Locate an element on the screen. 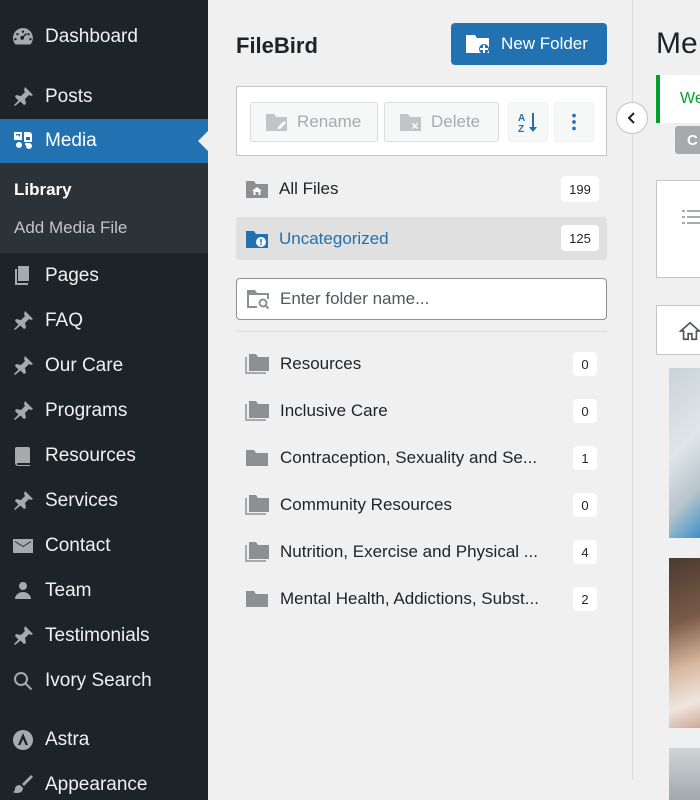 The height and width of the screenshot is (800, 700). menu-item-contact: Contact is located at coordinates (104, 546).